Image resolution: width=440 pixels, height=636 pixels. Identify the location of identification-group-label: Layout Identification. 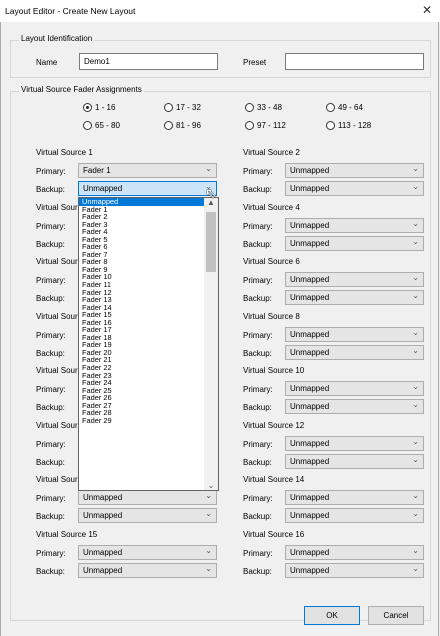
(57, 38).